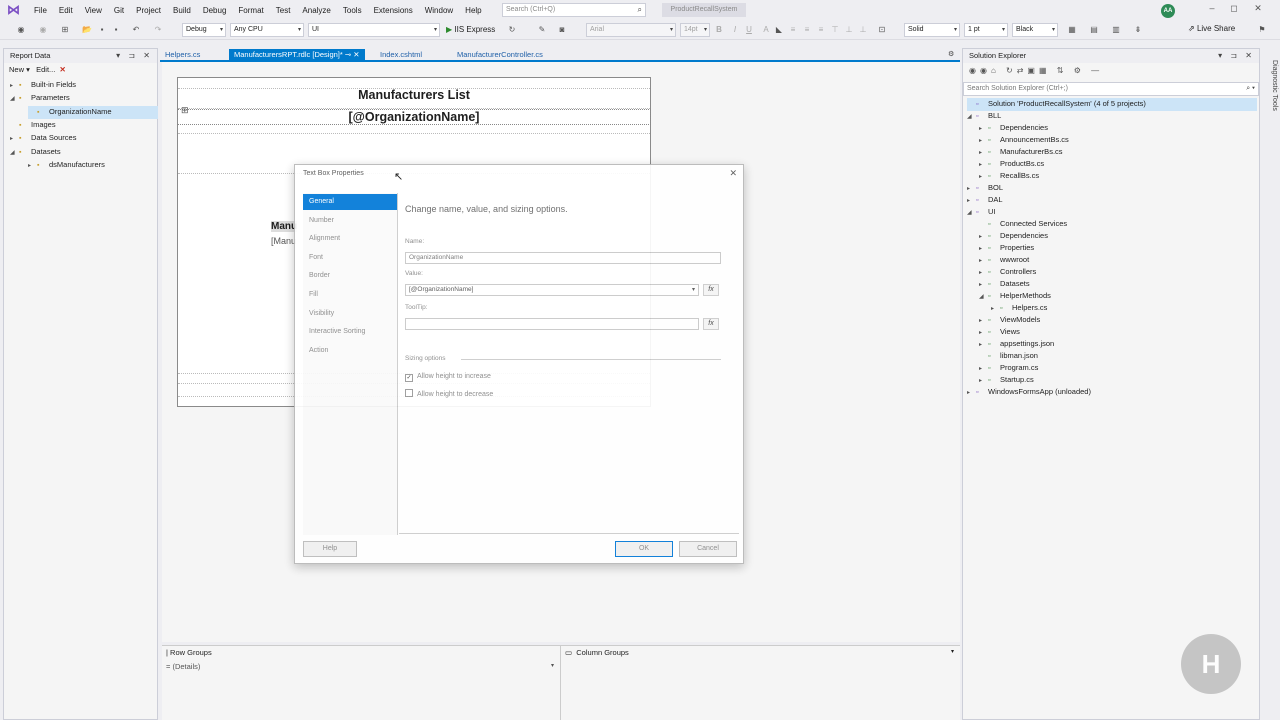 The height and width of the screenshot is (720, 1280). What do you see at coordinates (449, 393) in the screenshot?
I see `allow-shrink-checkbox: Allow height to decrease` at bounding box center [449, 393].